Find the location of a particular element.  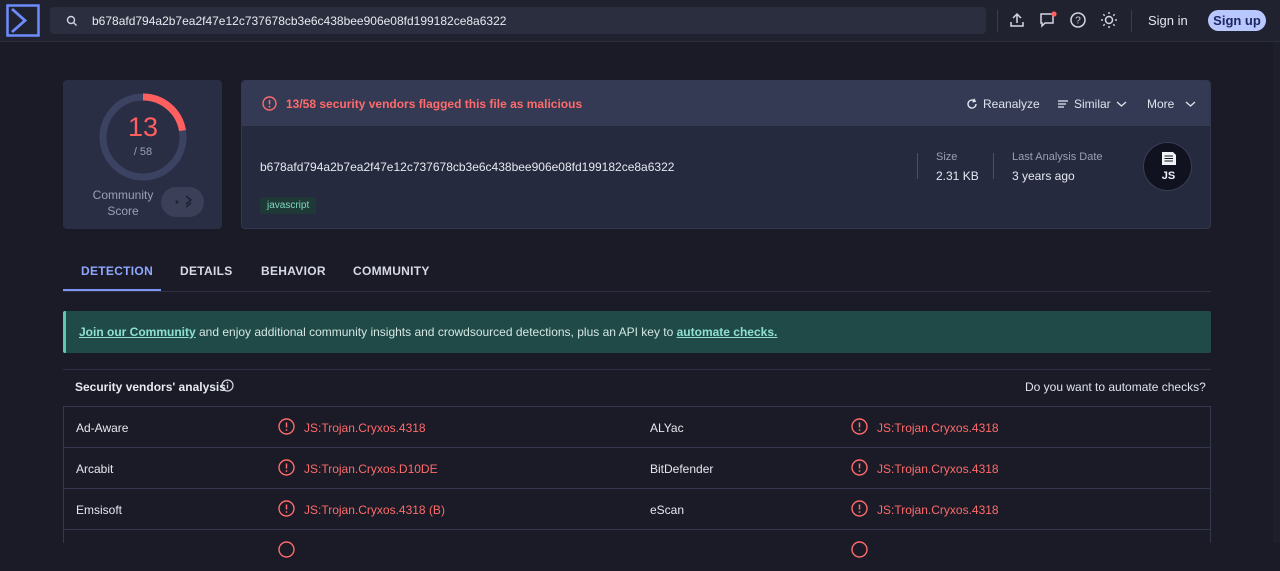

community-score-label: Community Score is located at coordinates (123, 203).